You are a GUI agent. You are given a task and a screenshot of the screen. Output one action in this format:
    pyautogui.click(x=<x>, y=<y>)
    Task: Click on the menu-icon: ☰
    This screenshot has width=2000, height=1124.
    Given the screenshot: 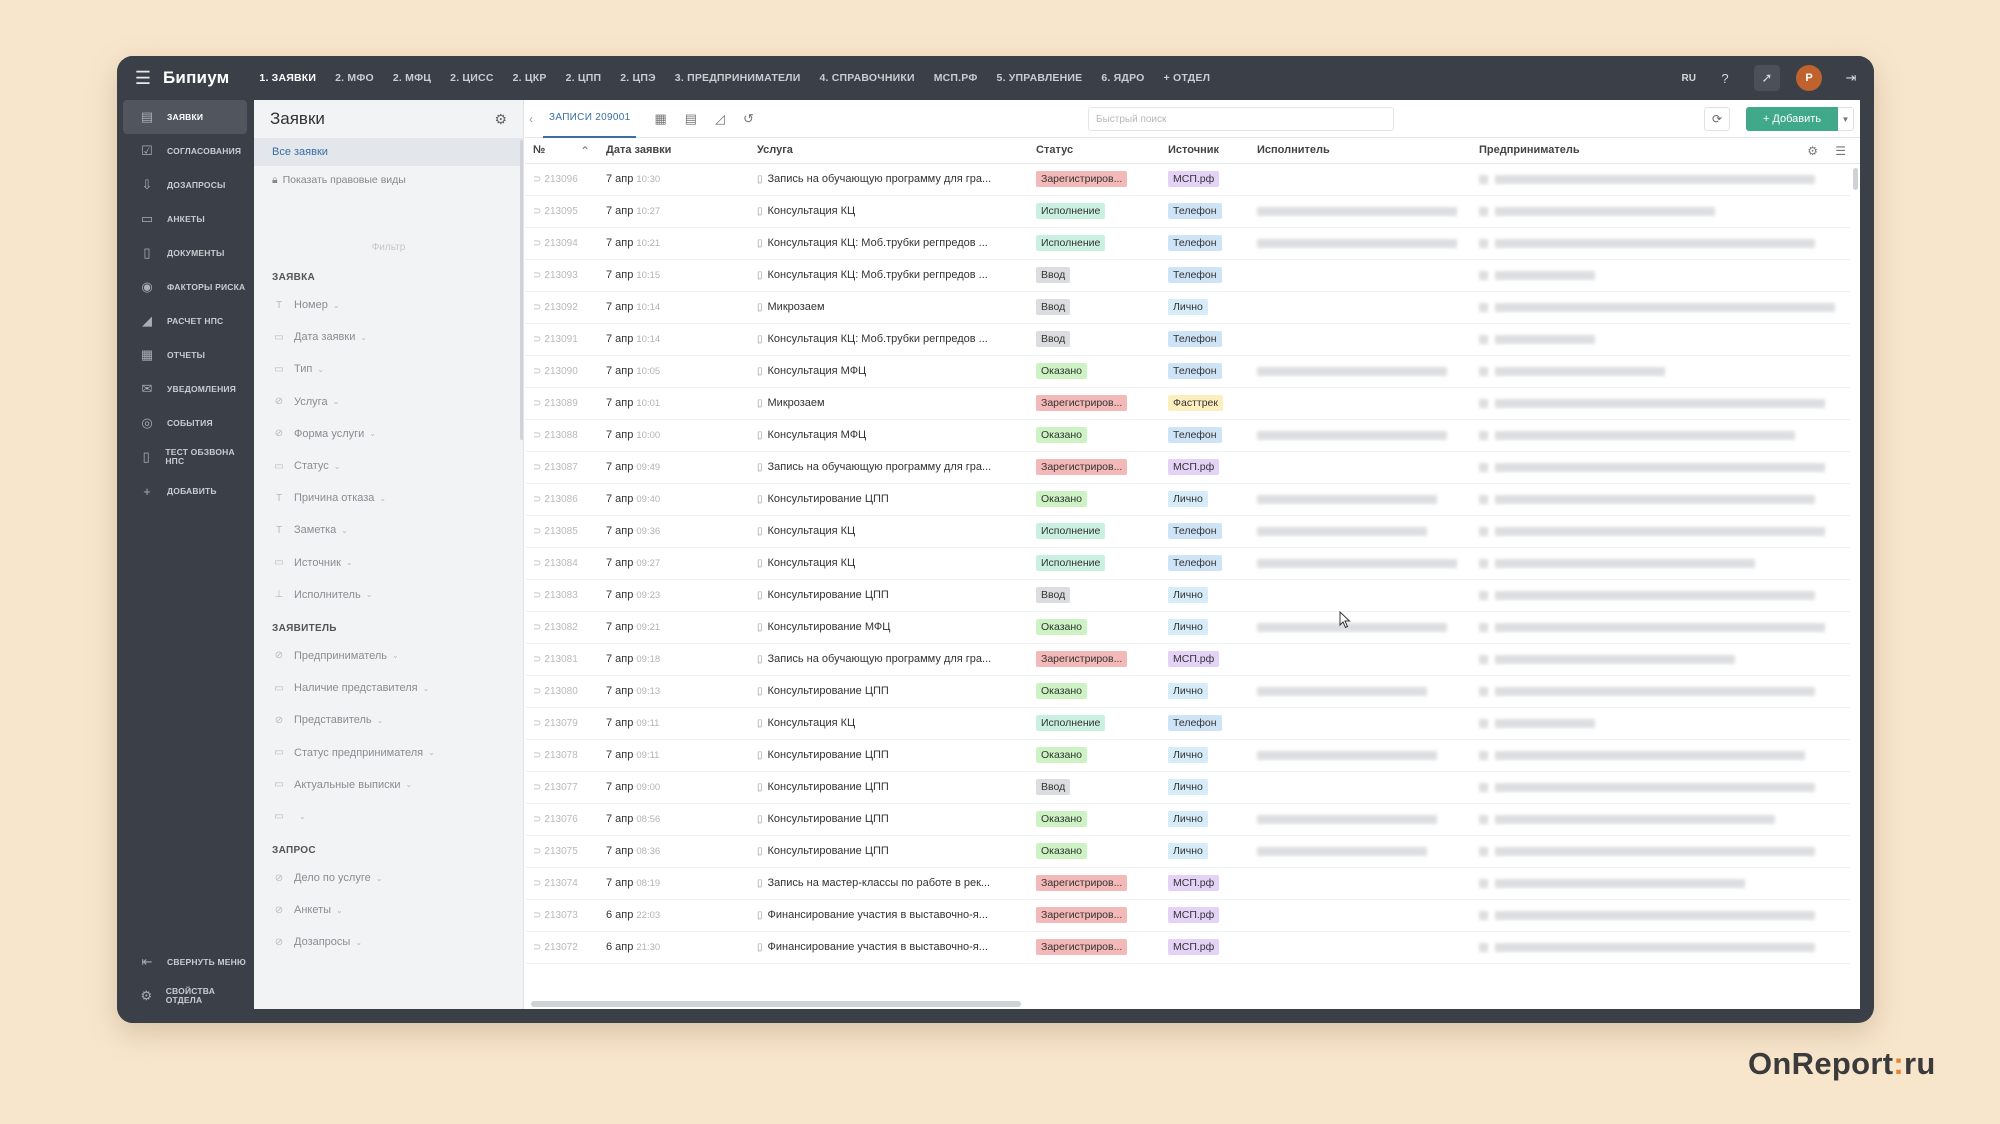 What is the action you would take?
    pyautogui.click(x=143, y=78)
    